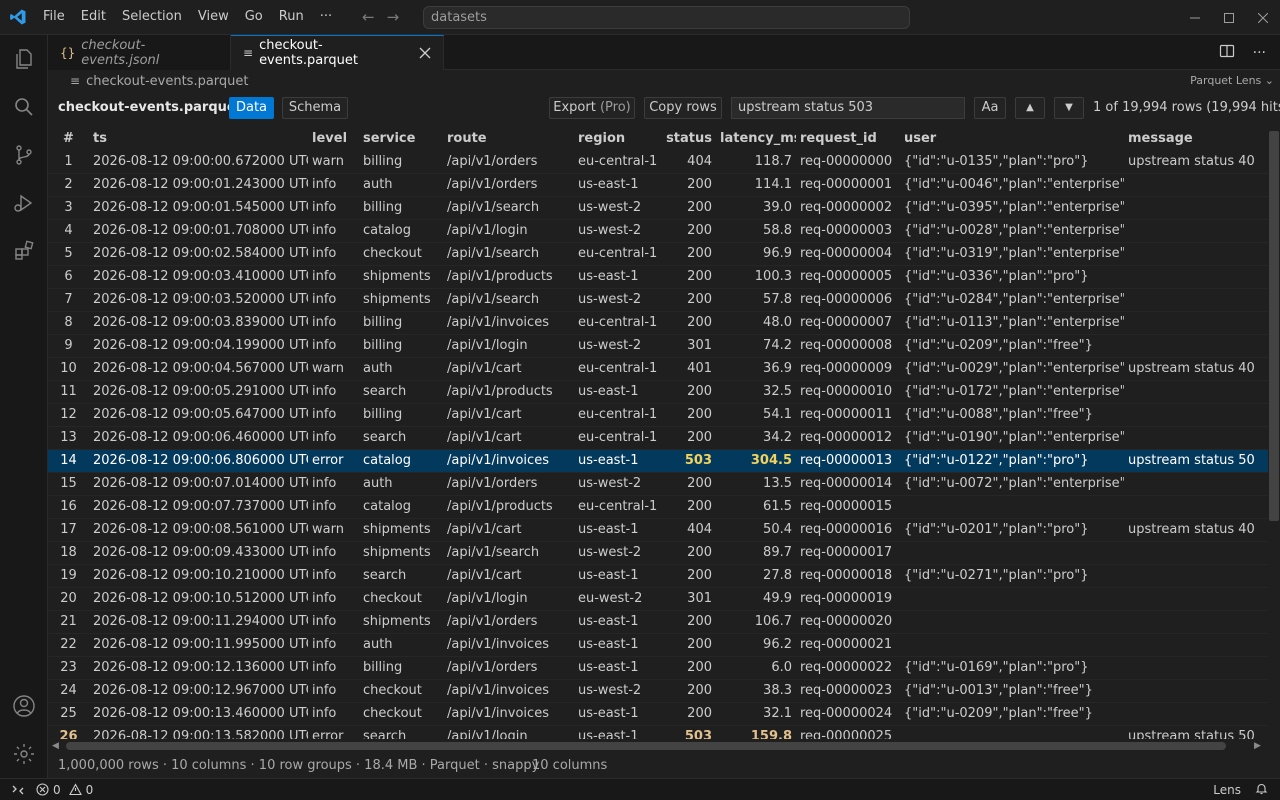 The image size is (1280, 800). I want to click on horizontal-scroll-thumb, so click(646, 746).